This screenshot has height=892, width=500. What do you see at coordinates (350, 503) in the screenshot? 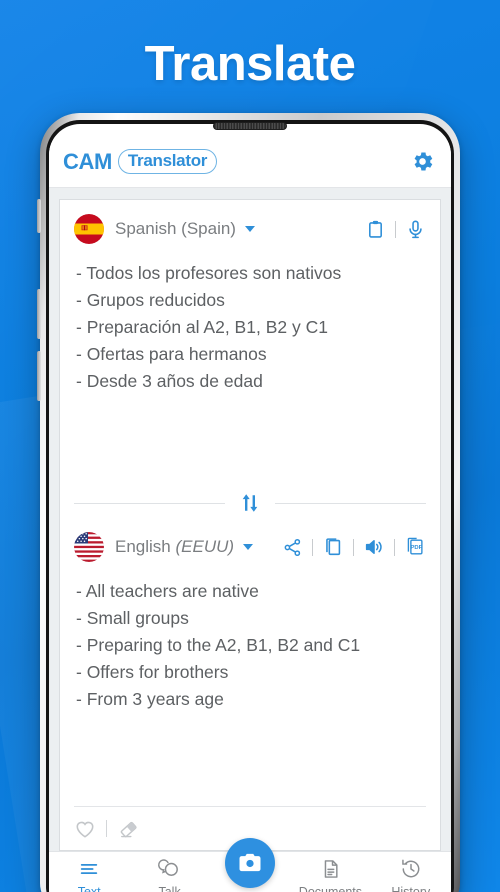
I see `divider-line-right` at bounding box center [350, 503].